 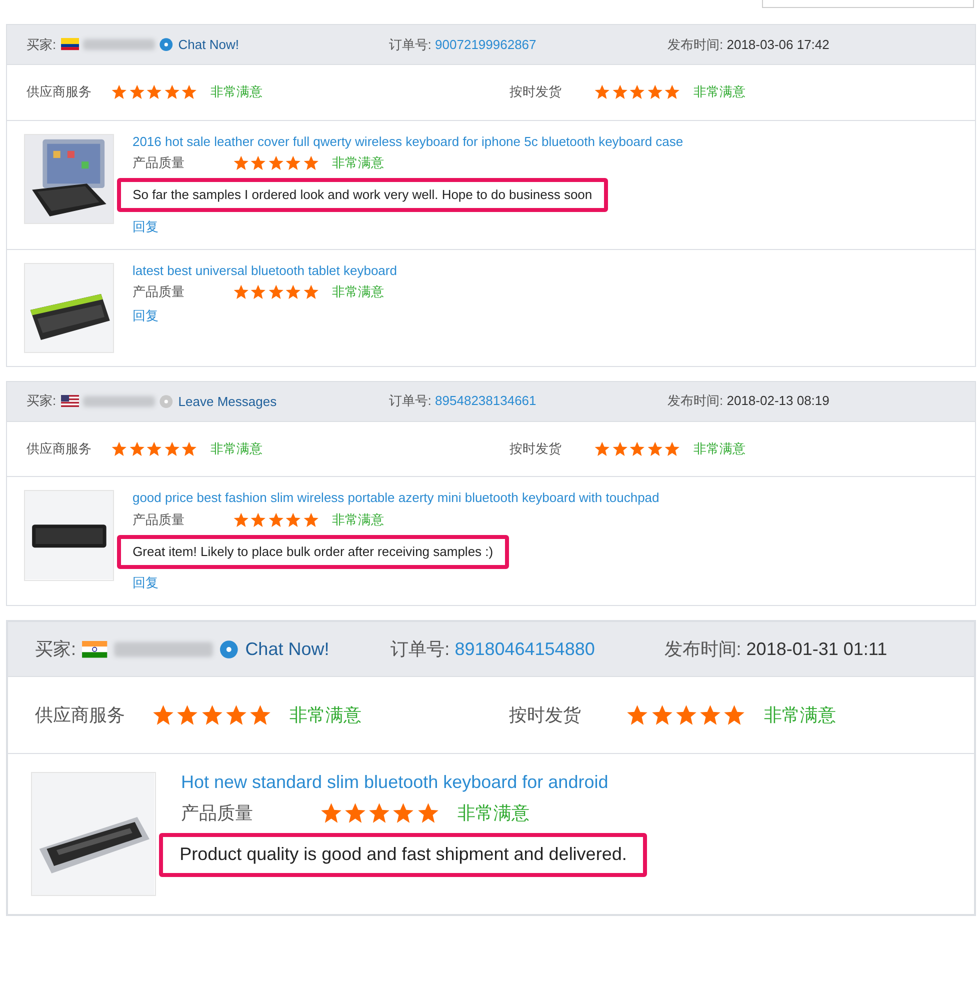 What do you see at coordinates (403, 855) in the screenshot?
I see `highlighted-comment: Product quality is good and fast shipment and delivered.` at bounding box center [403, 855].